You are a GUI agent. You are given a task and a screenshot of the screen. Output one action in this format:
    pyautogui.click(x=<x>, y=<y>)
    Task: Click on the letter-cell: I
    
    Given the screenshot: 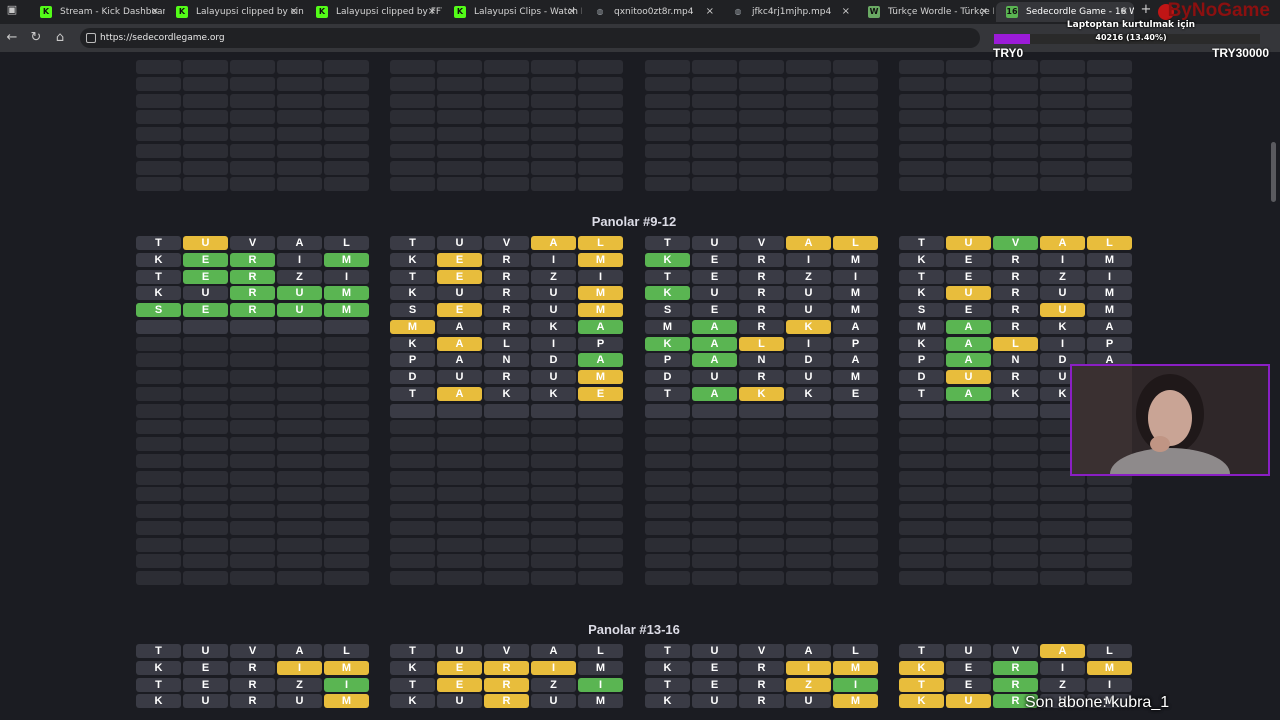 What is the action you would take?
    pyautogui.click(x=855, y=276)
    